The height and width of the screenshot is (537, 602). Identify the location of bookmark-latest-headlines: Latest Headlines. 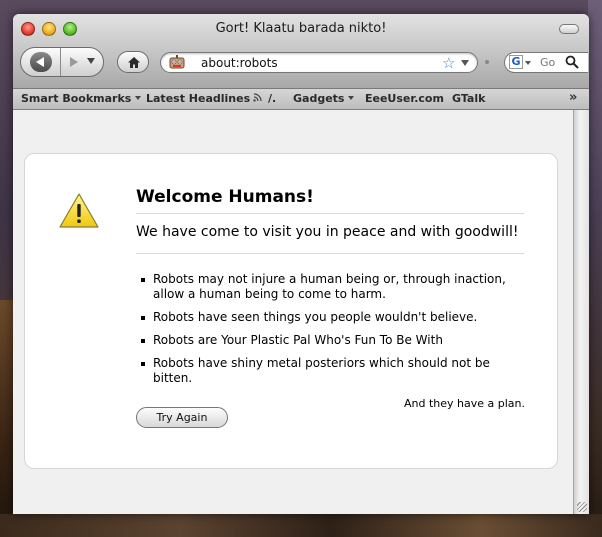
(204, 98).